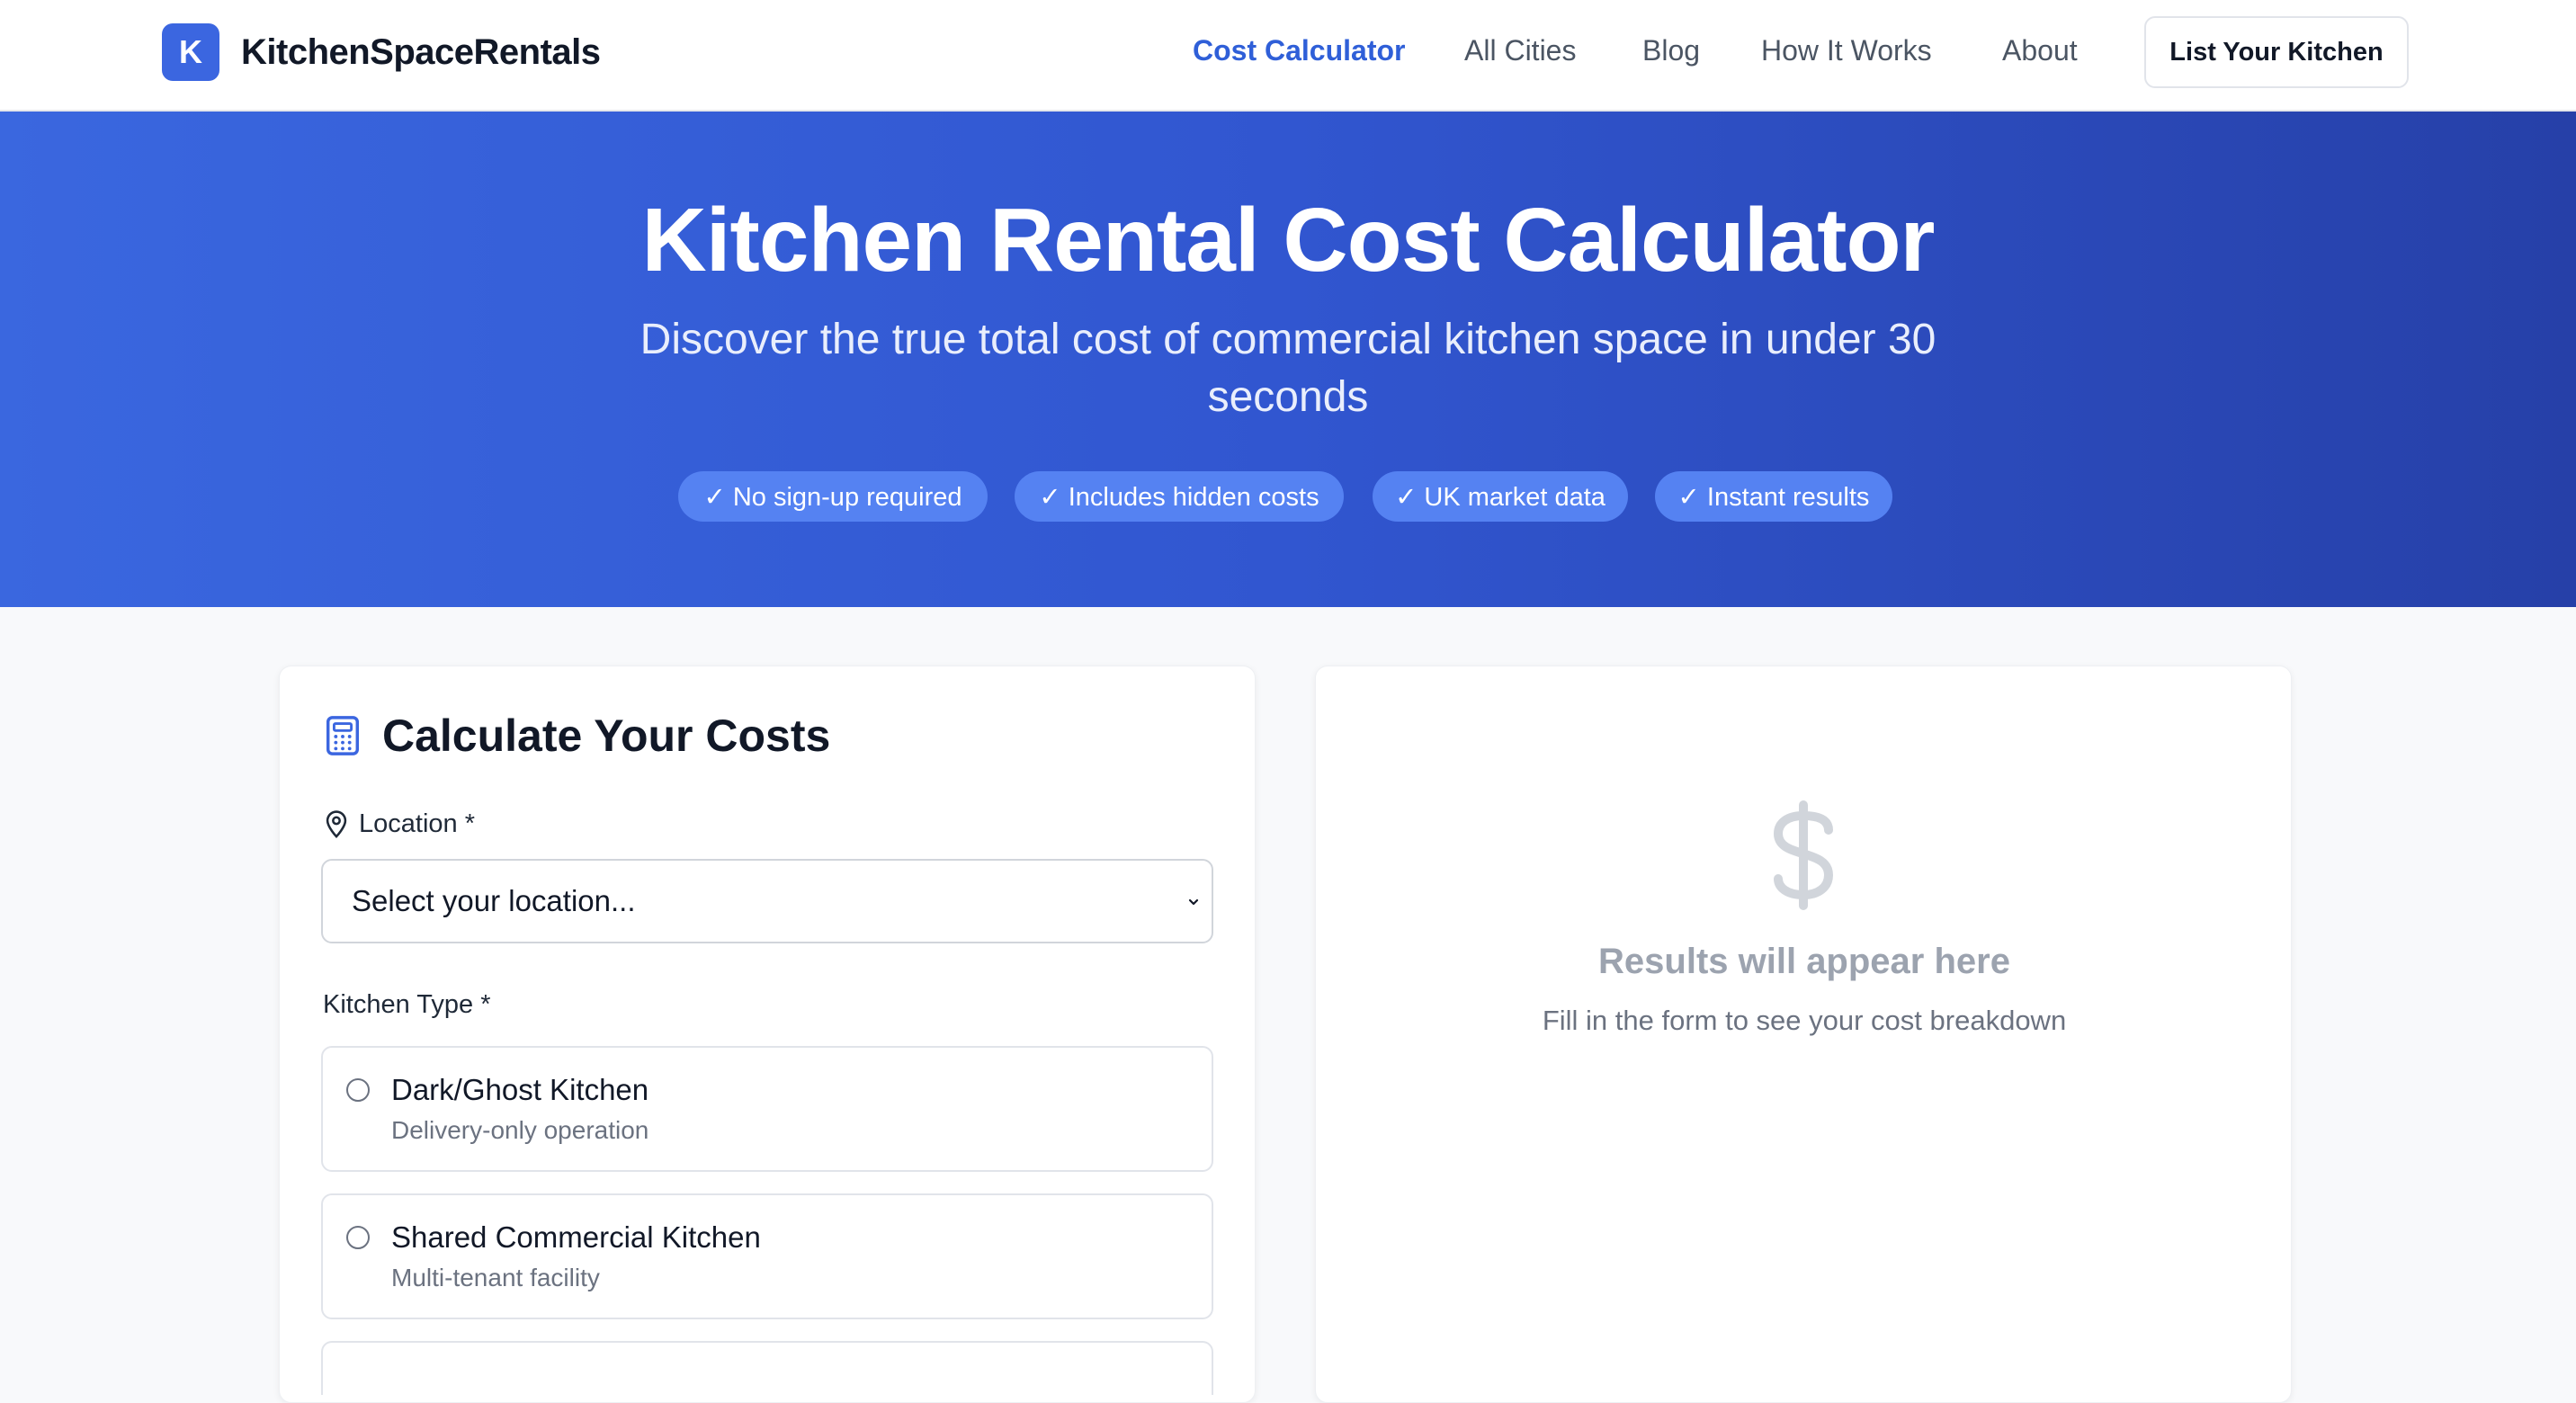 Image resolution: width=2576 pixels, height=1403 pixels. What do you see at coordinates (833, 497) in the screenshot?
I see `badge-no-signup: ✓ No sign-up required` at bounding box center [833, 497].